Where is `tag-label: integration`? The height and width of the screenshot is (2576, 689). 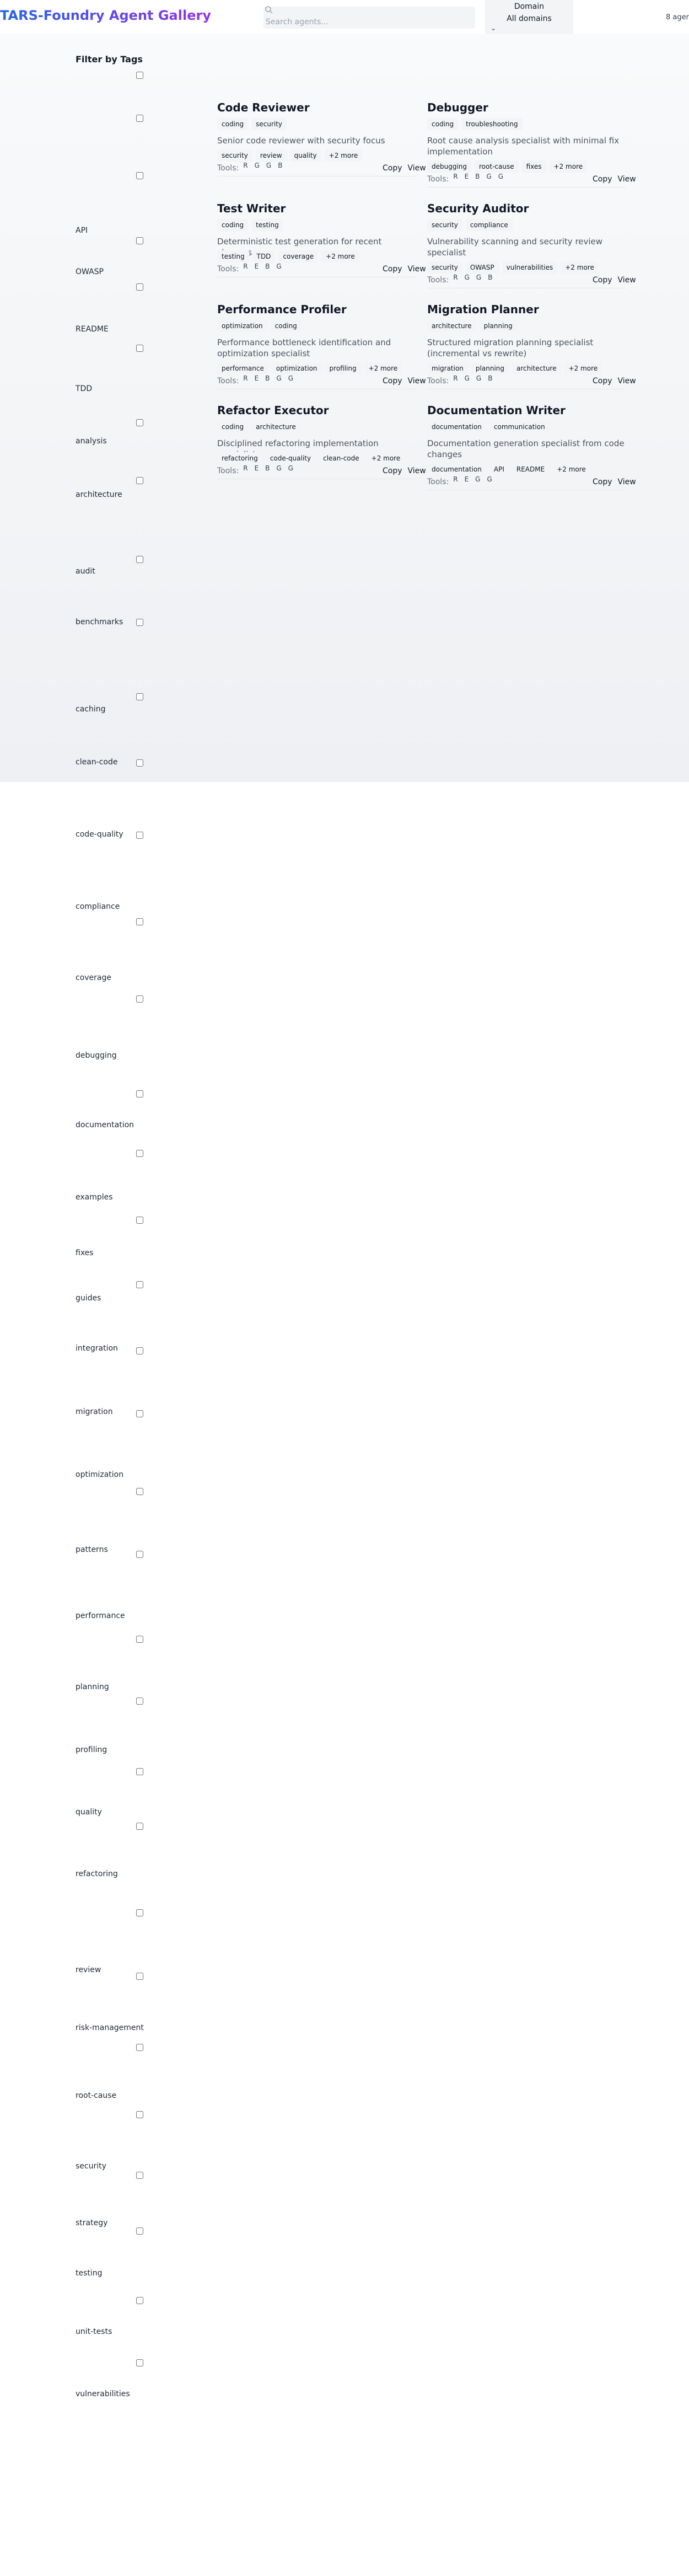 tag-label: integration is located at coordinates (97, 1348).